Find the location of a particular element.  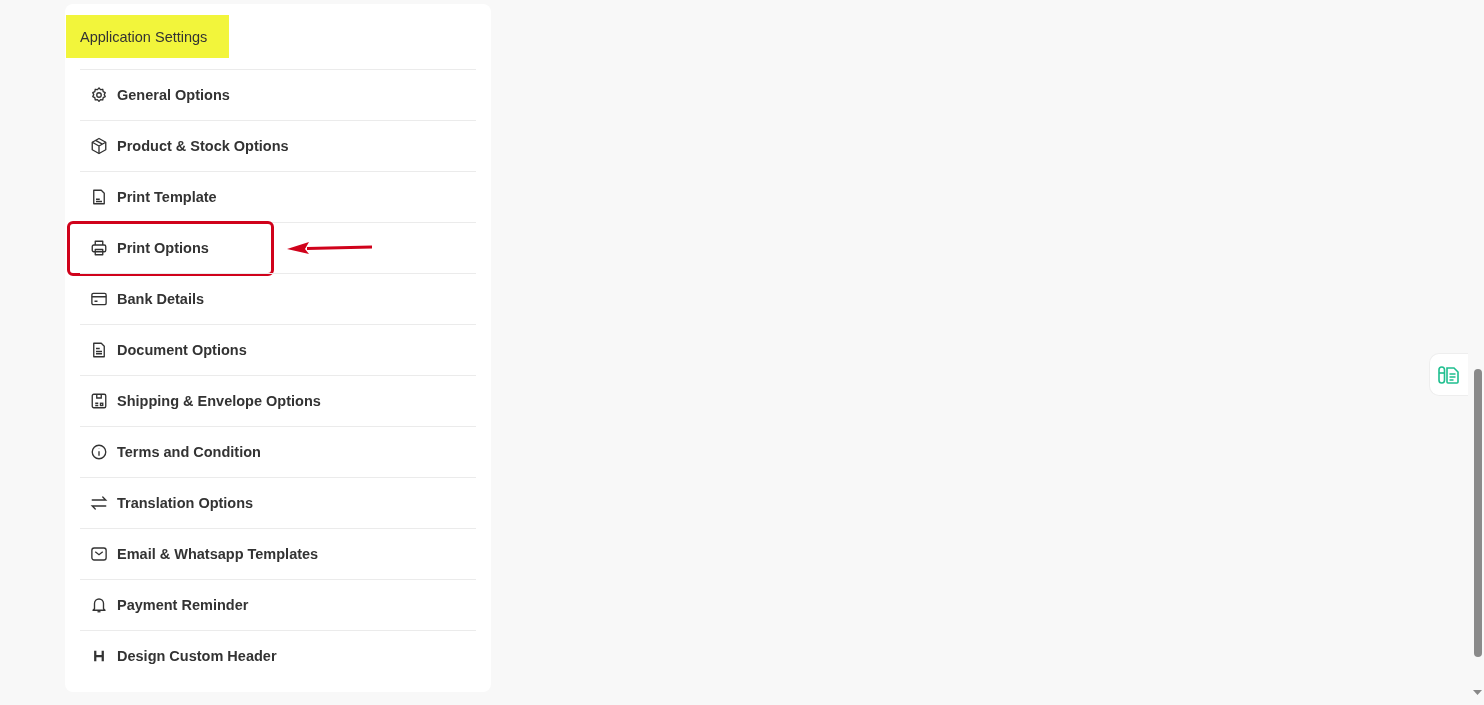

settings-menu-item: Payment Reminder is located at coordinates (164, 605).